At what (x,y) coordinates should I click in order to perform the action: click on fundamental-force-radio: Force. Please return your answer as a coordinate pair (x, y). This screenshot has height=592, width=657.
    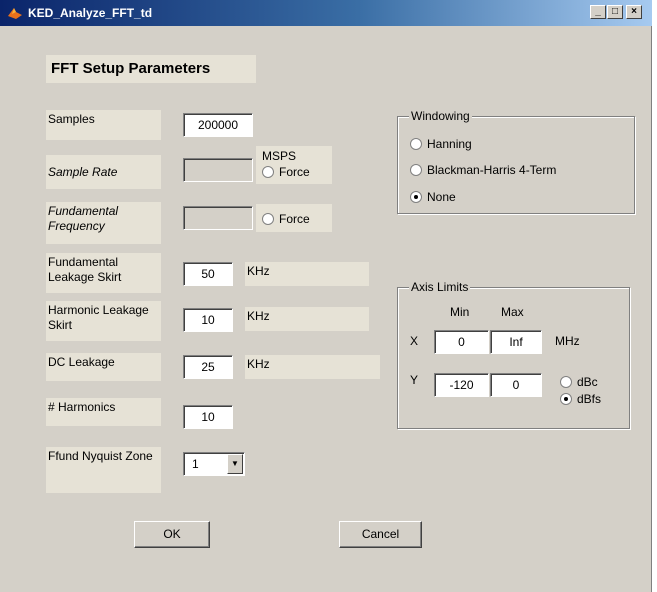
    Looking at the image, I should click on (286, 219).